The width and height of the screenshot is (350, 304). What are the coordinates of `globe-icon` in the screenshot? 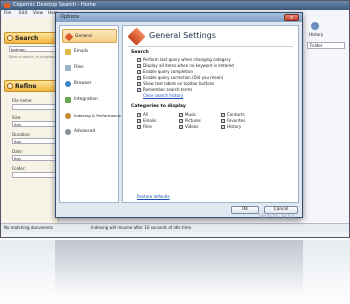 It's located at (68, 84).